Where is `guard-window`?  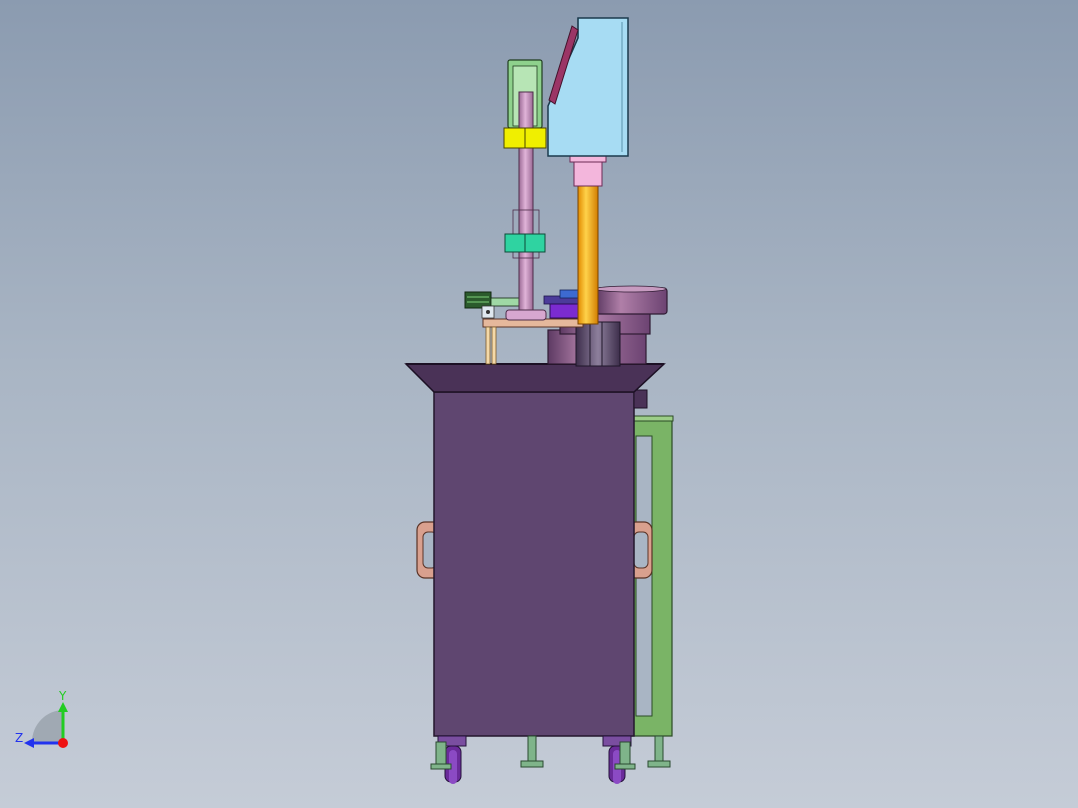
guard-window is located at coordinates (588, 87).